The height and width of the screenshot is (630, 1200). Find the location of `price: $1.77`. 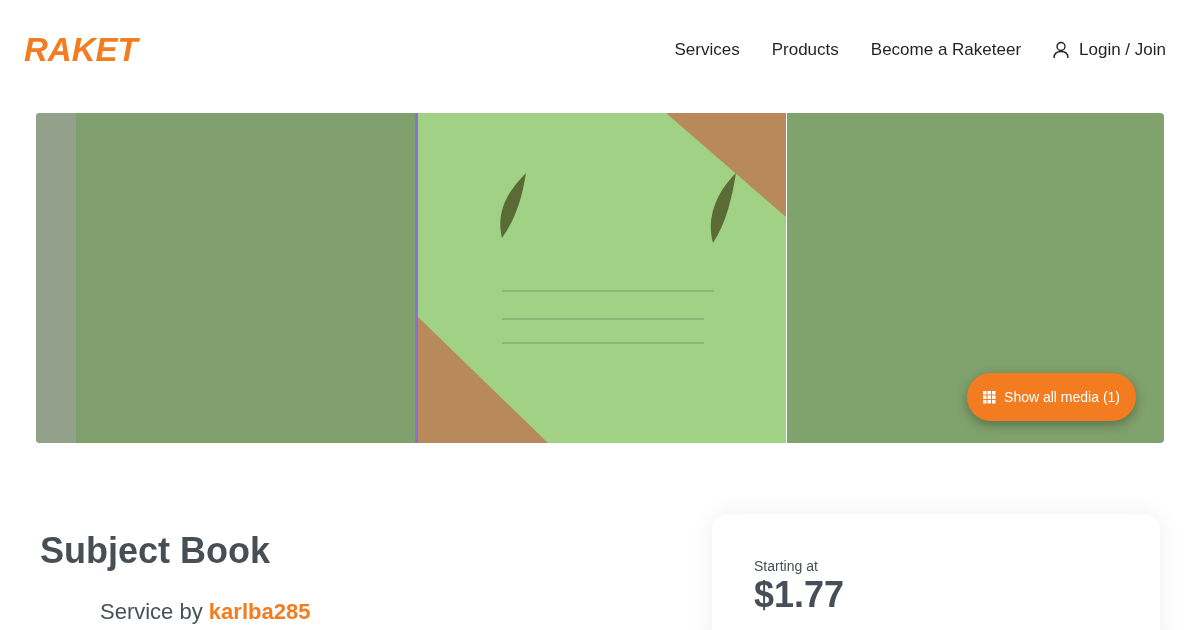

price: $1.77 is located at coordinates (800, 595).